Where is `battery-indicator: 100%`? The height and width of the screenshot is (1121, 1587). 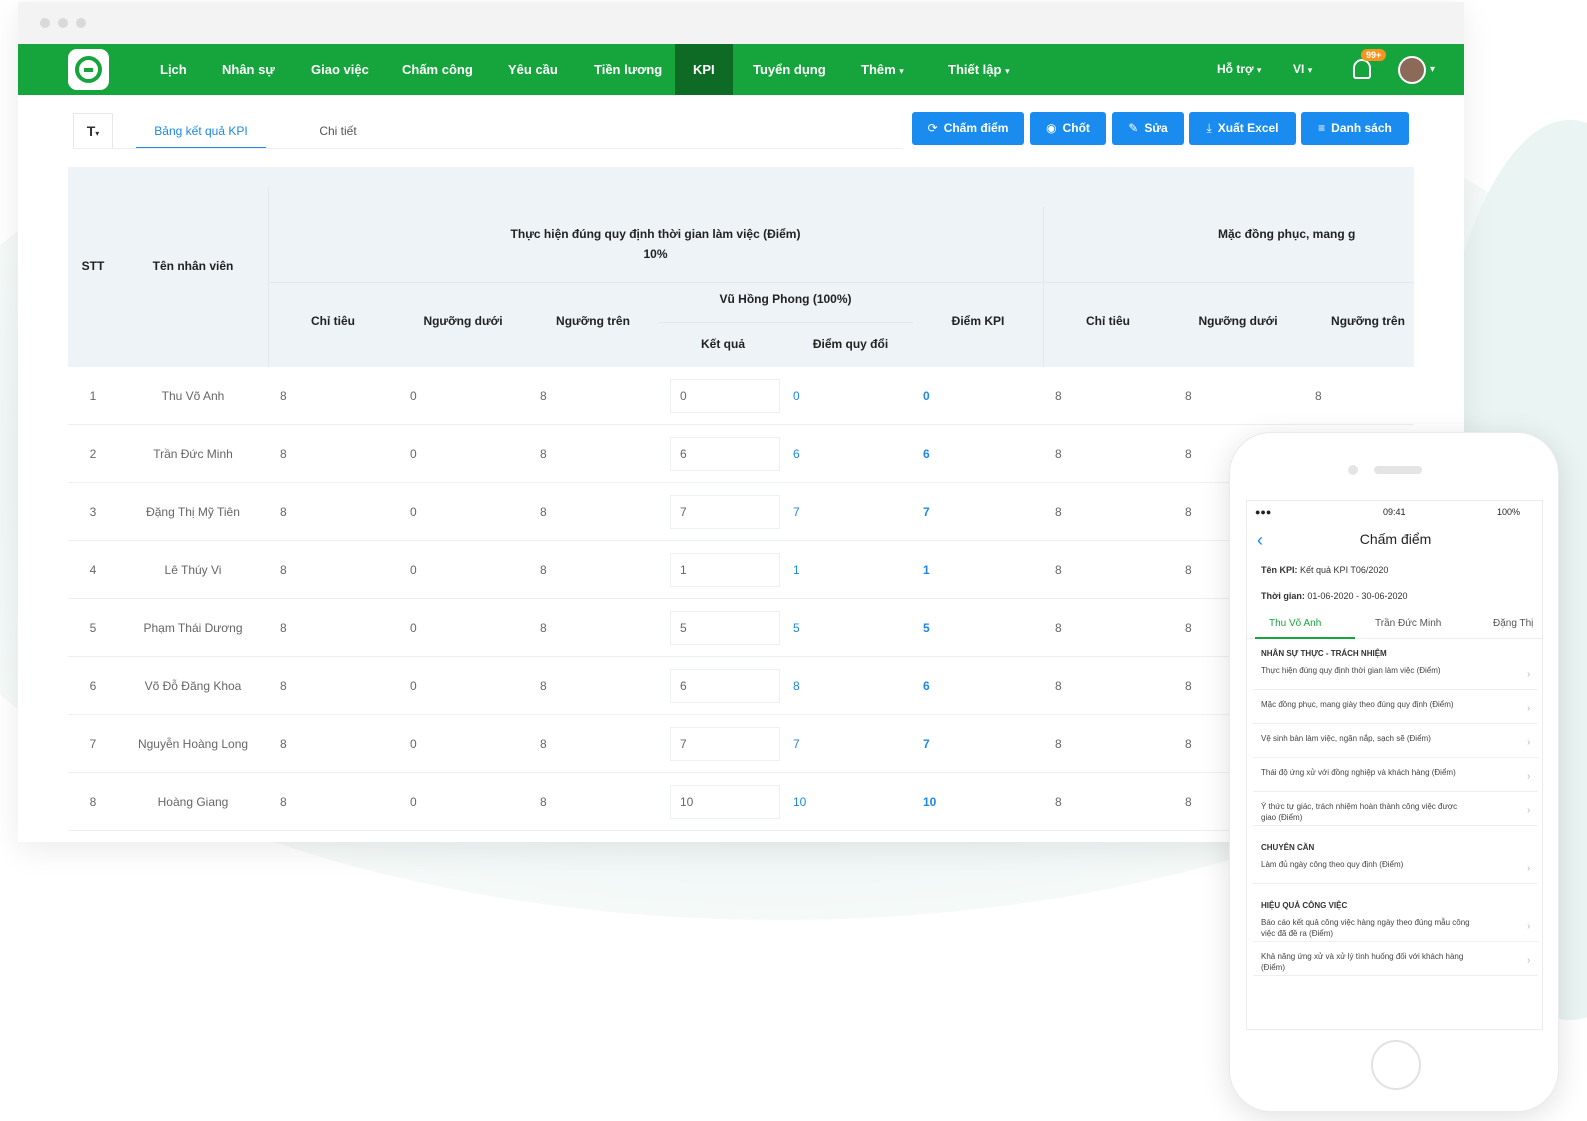 battery-indicator: 100% is located at coordinates (1509, 512).